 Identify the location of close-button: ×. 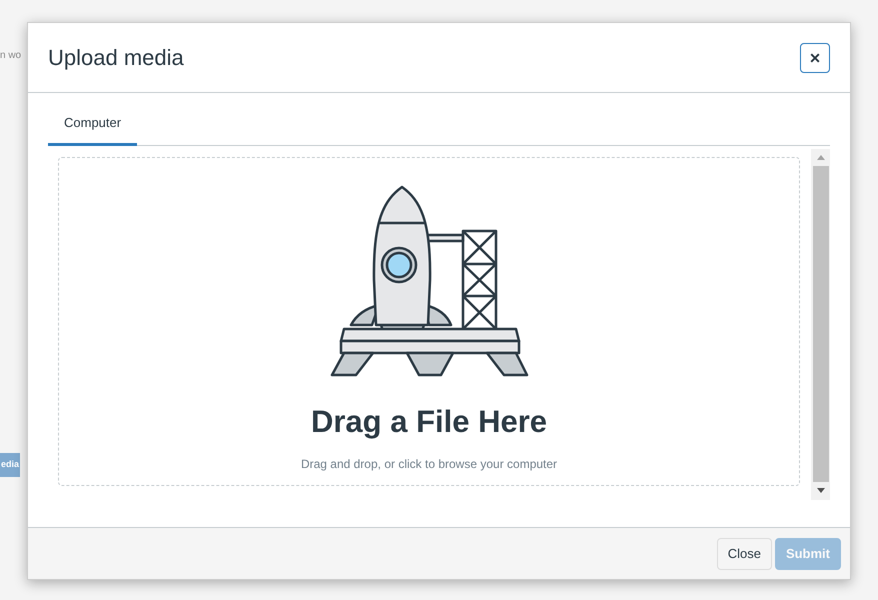
(815, 57).